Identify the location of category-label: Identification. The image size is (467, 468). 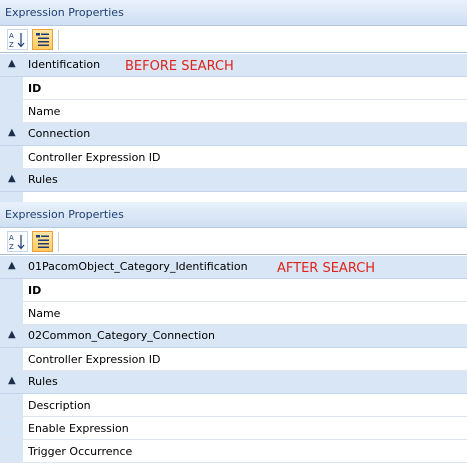
(64, 64).